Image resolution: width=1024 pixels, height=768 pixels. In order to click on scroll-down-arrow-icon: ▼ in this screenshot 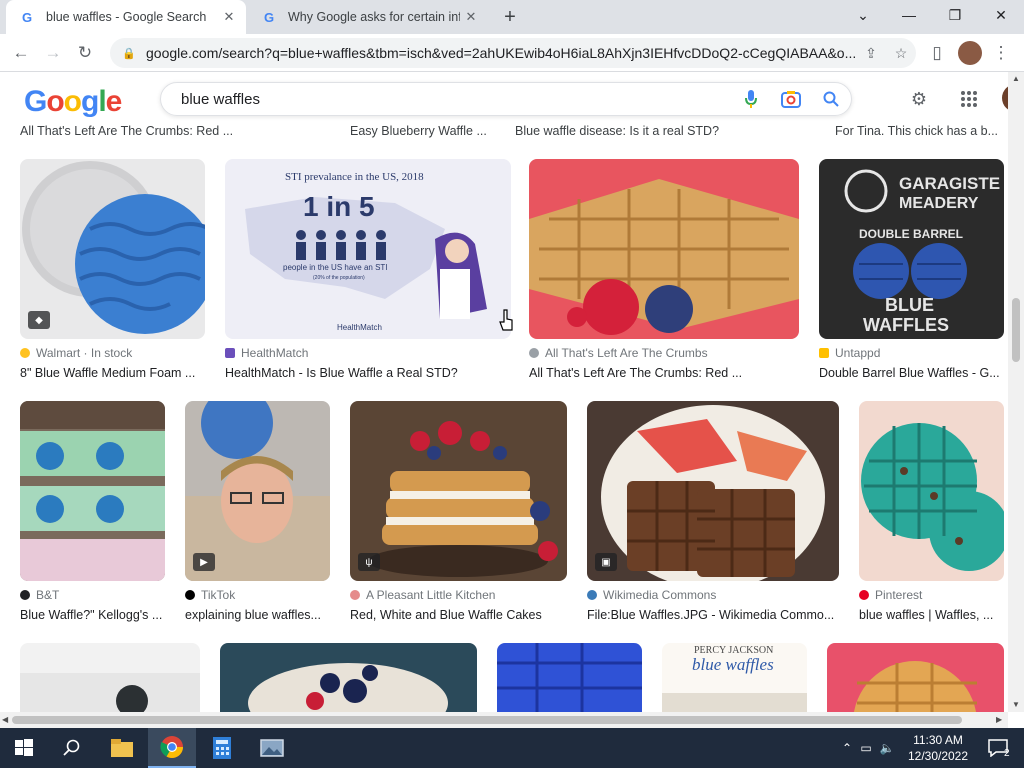, I will do `click(1016, 704)`.